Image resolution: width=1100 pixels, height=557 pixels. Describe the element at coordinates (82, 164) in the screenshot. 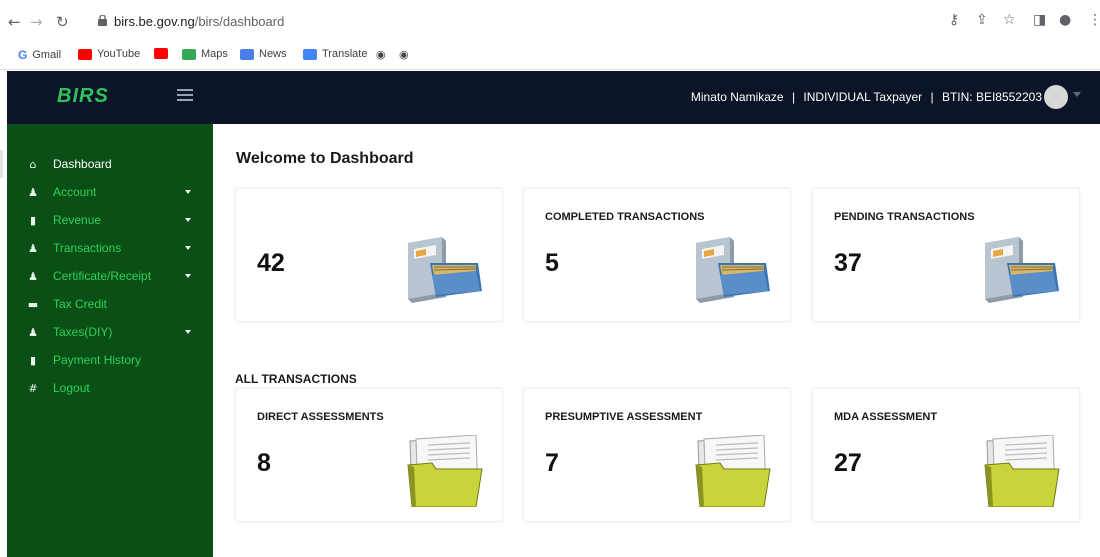

I see `sidebar-item-label: Dashboard` at that location.